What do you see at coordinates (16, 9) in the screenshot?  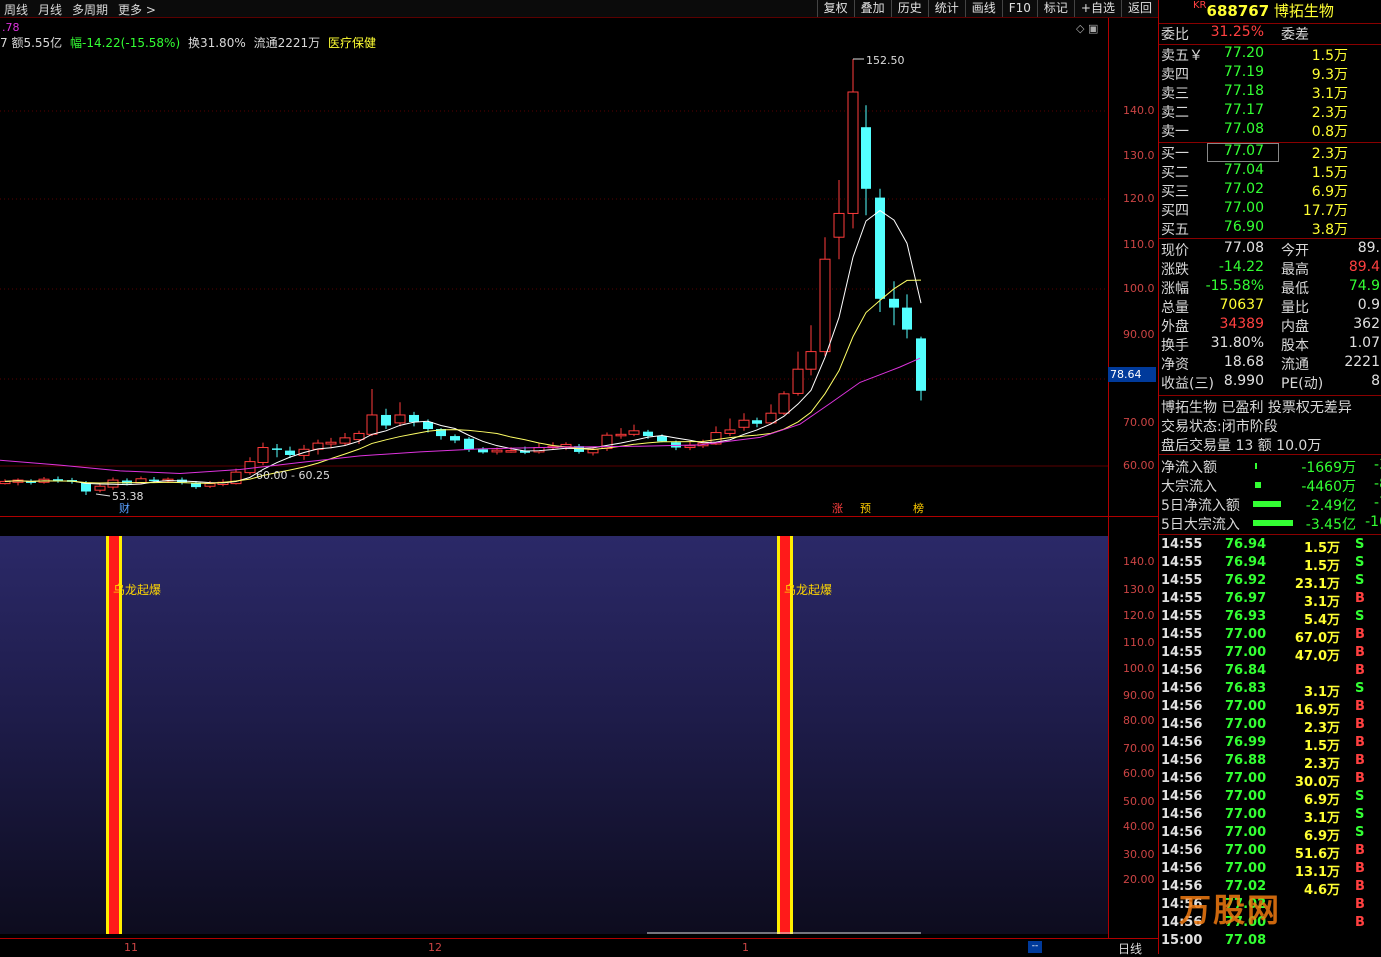 I see `period-tab: 周线` at bounding box center [16, 9].